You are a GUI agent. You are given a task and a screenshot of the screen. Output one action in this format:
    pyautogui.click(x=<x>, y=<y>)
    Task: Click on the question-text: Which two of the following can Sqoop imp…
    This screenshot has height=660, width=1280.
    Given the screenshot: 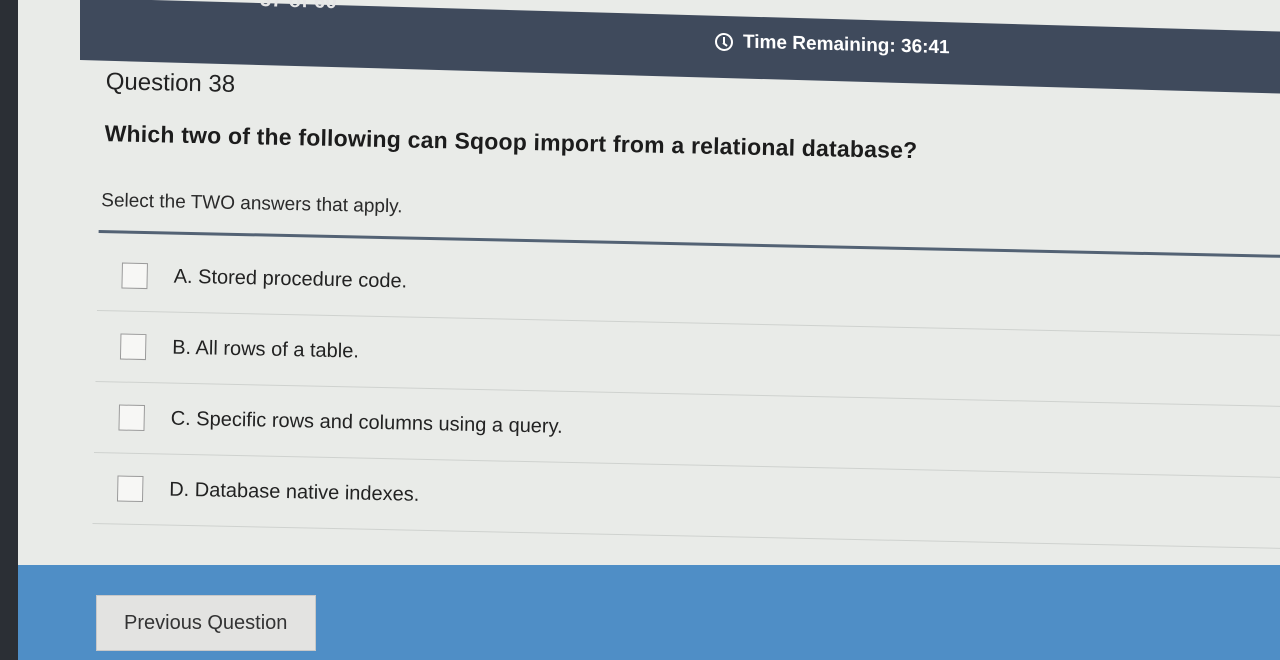 What is the action you would take?
    pyautogui.click(x=511, y=142)
    